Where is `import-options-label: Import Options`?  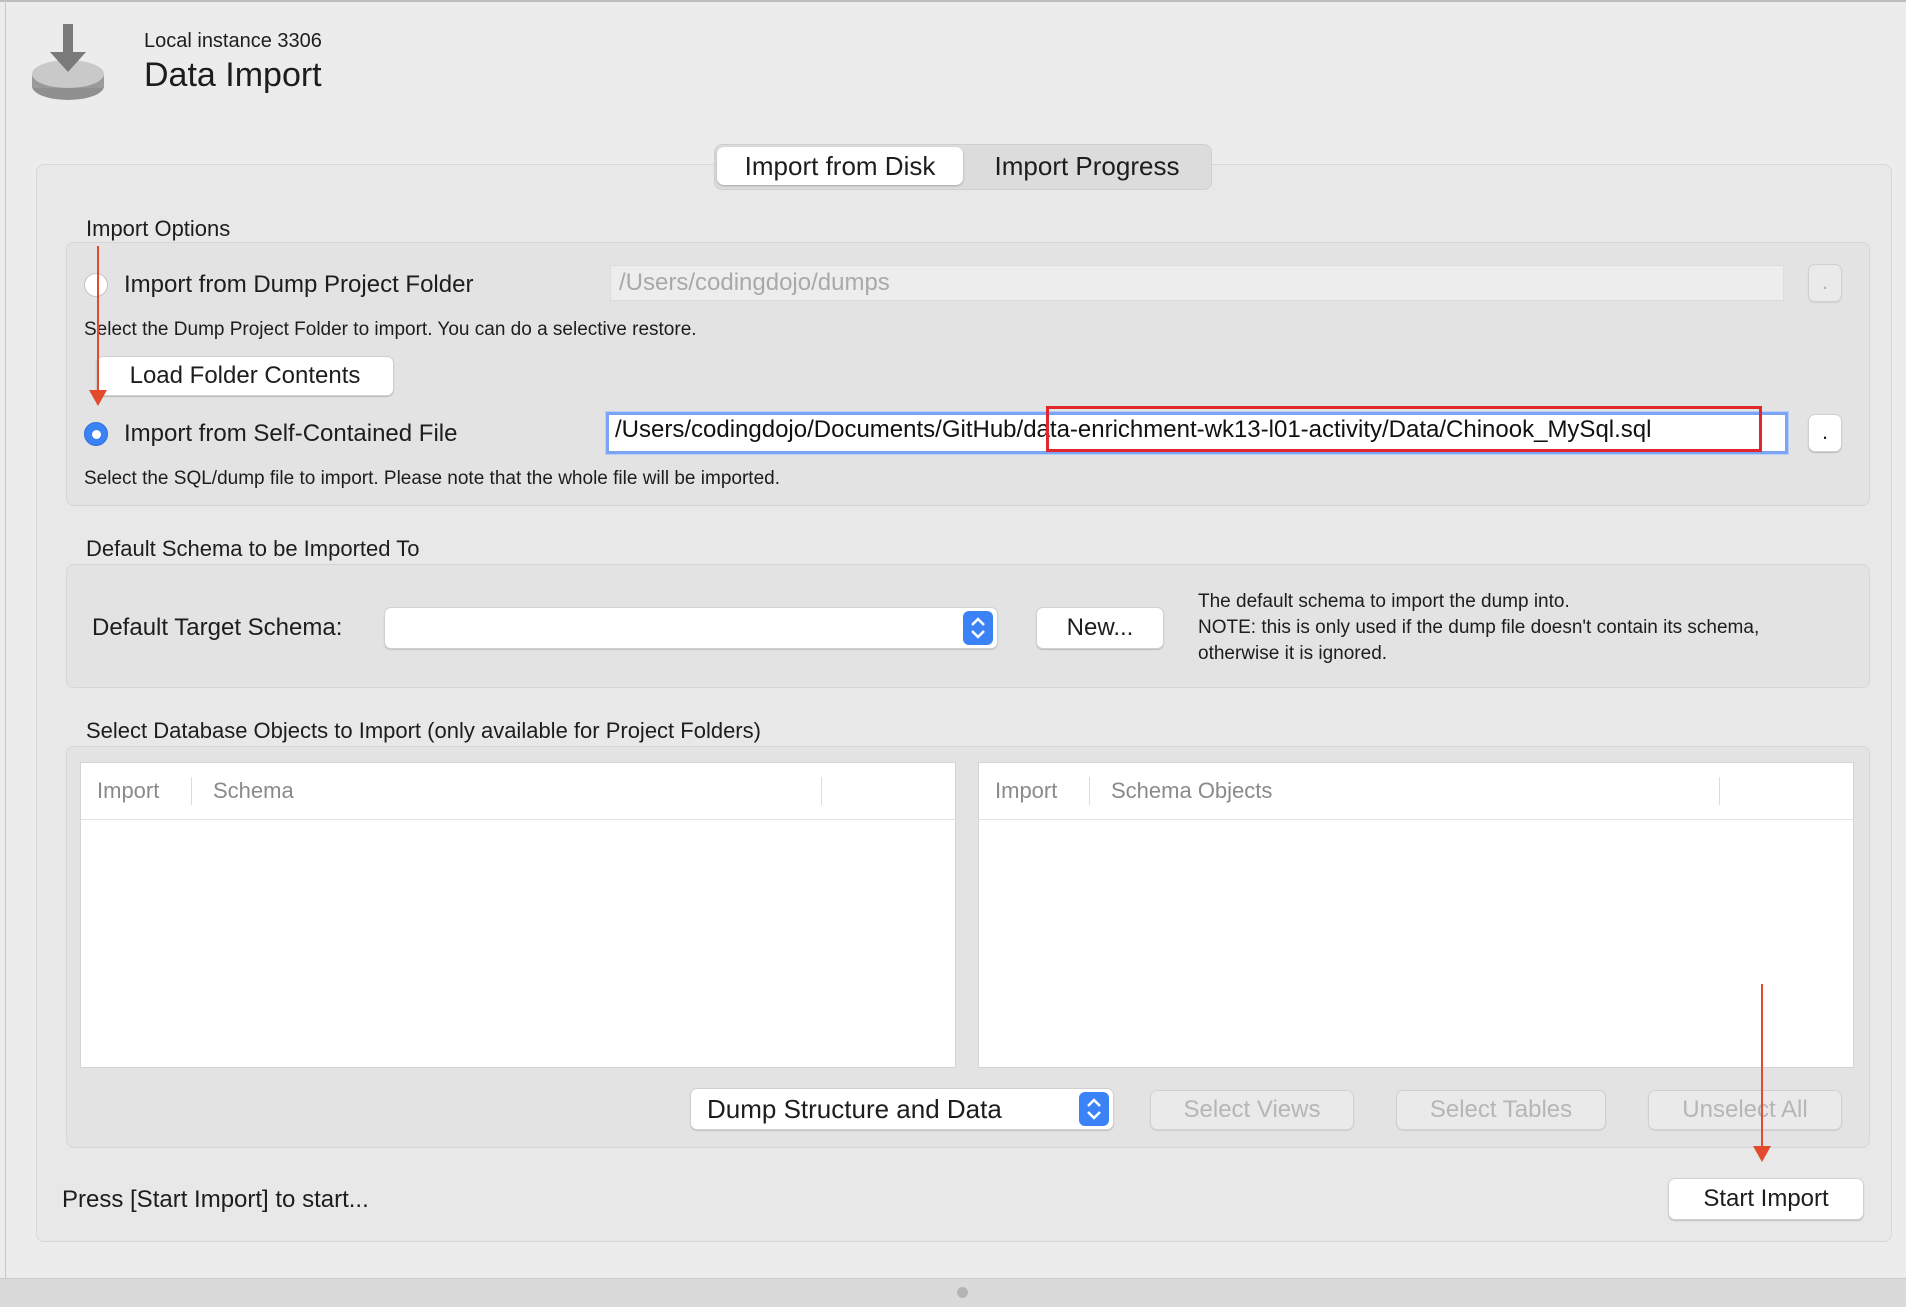 import-options-label: Import Options is located at coordinates (158, 228).